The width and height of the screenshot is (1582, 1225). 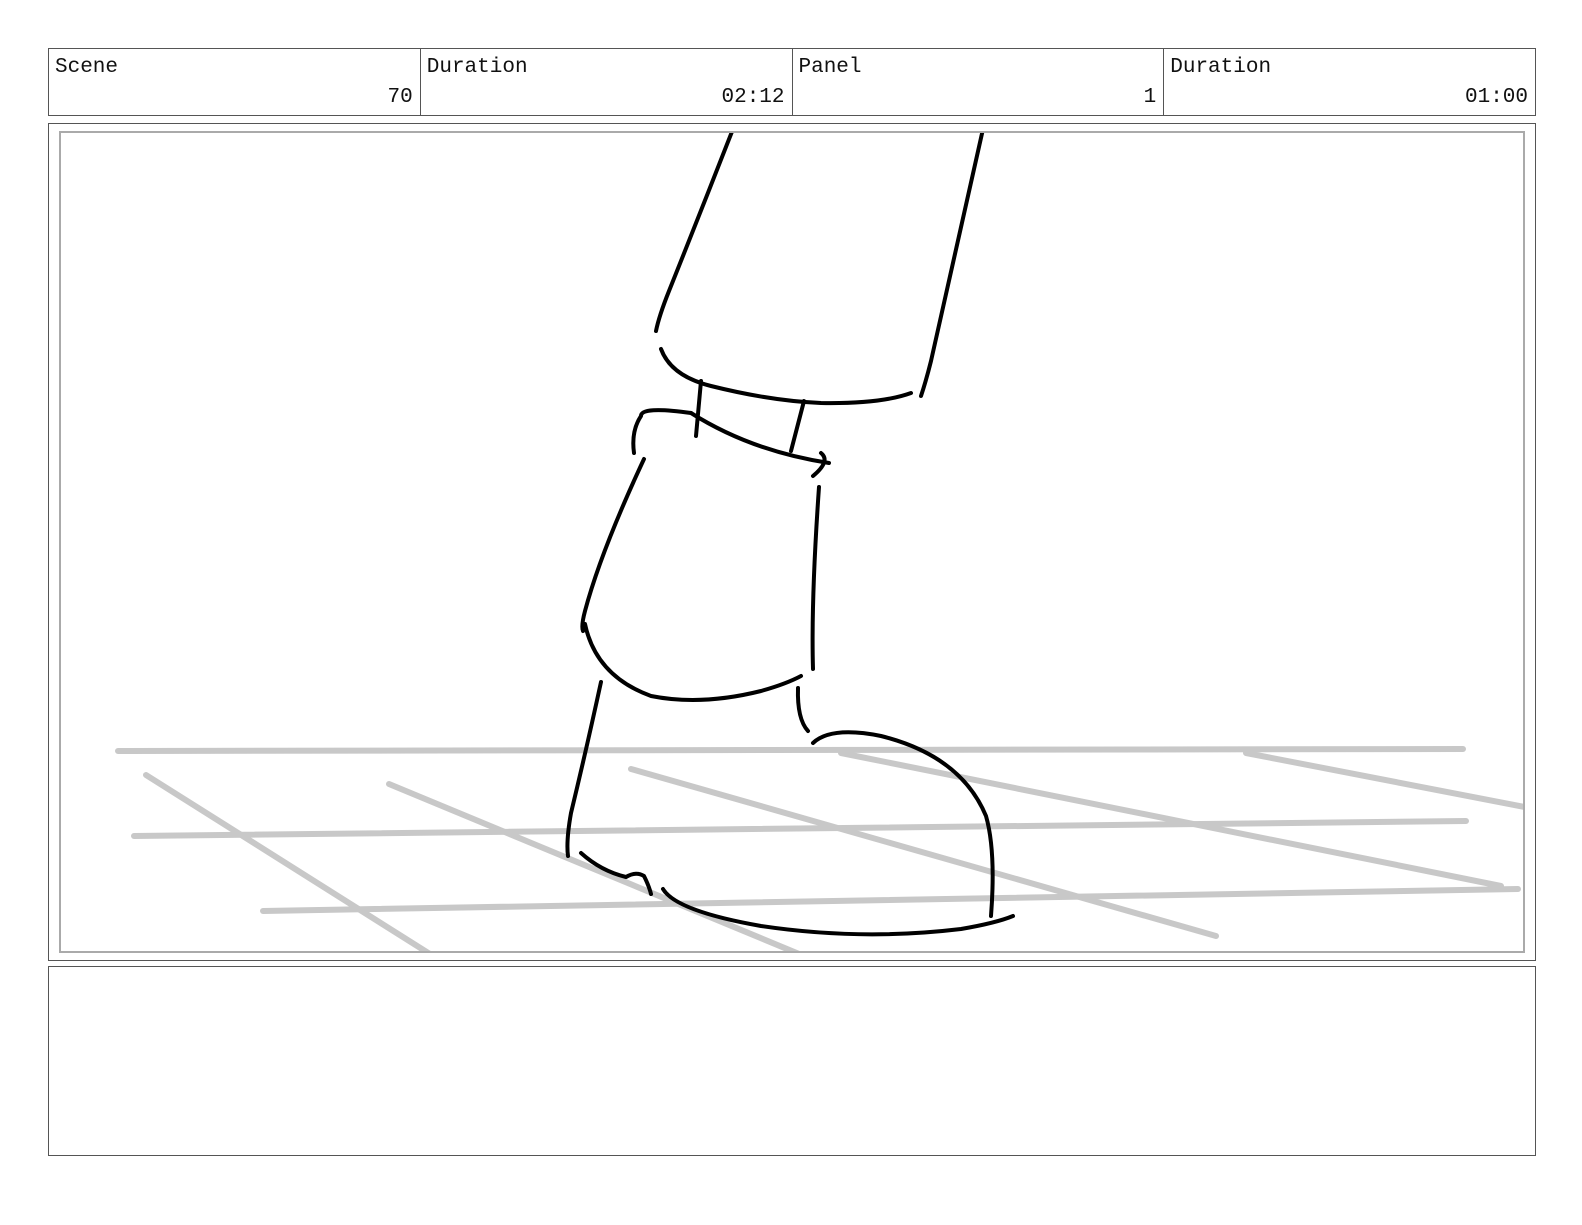 I want to click on boot-shaft-left, so click(x=613, y=545).